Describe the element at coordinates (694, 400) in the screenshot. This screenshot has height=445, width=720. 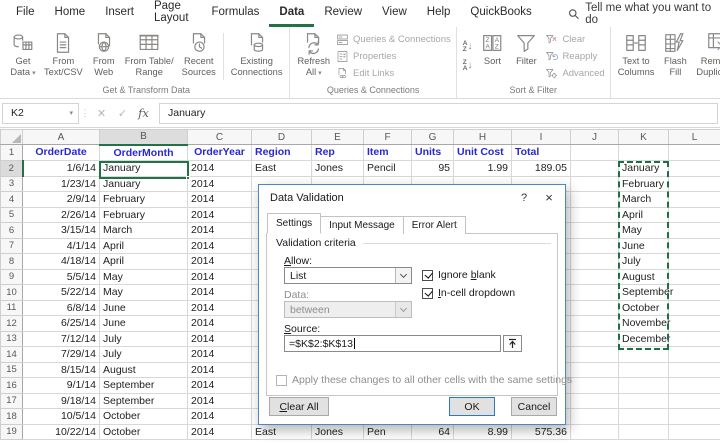
I see `cell-L17` at that location.